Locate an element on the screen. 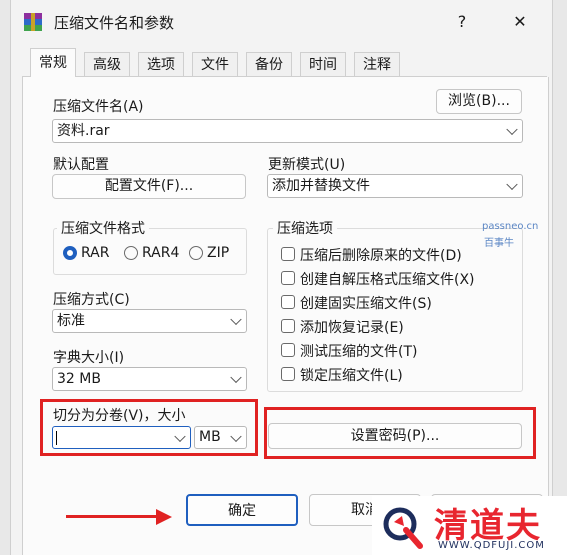 This screenshot has height=555, width=567. archive-name-input: 资料.rar is located at coordinates (287, 131).